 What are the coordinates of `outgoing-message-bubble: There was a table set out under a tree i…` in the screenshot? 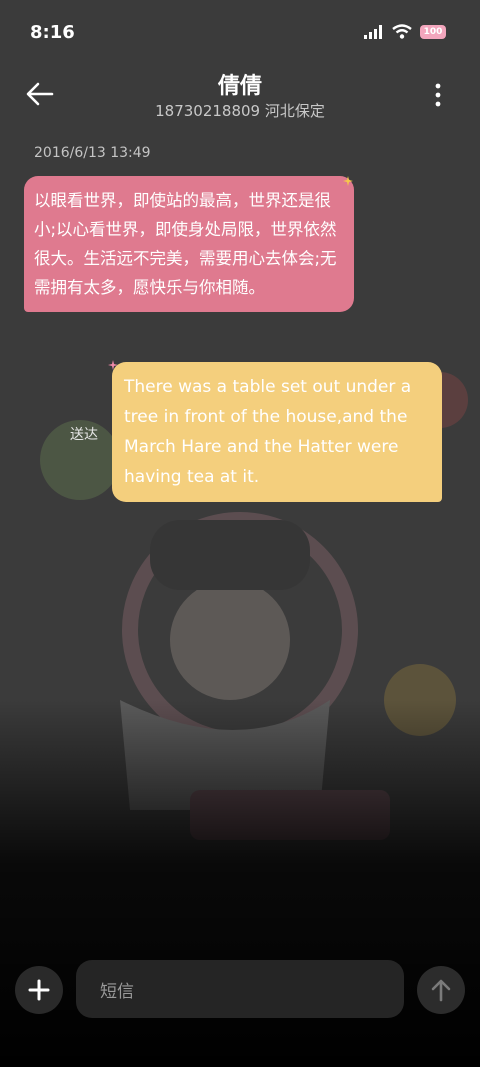 It's located at (277, 432).